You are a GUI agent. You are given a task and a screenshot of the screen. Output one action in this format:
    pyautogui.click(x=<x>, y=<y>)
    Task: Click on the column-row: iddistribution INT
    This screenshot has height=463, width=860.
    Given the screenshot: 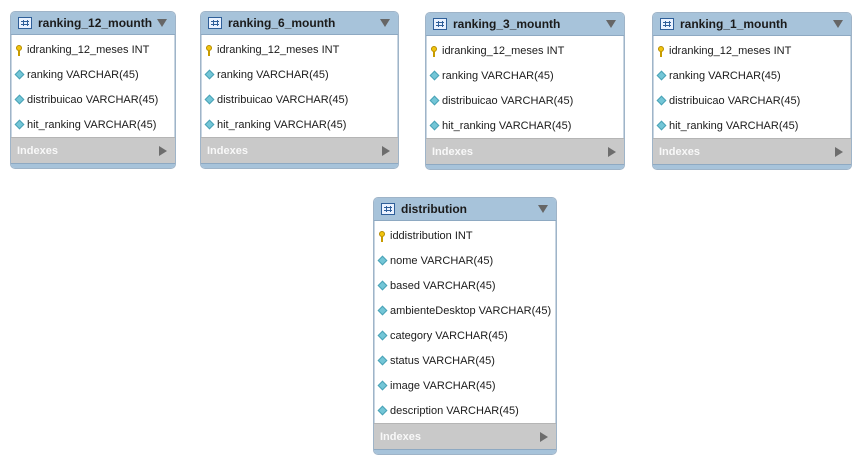 What is the action you would take?
    pyautogui.click(x=465, y=235)
    